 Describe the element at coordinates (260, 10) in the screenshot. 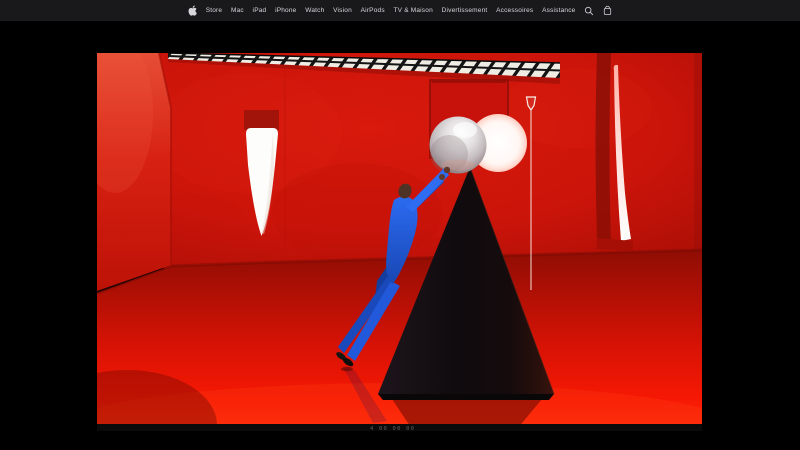

I see `nav-item-ipad: iPad` at that location.